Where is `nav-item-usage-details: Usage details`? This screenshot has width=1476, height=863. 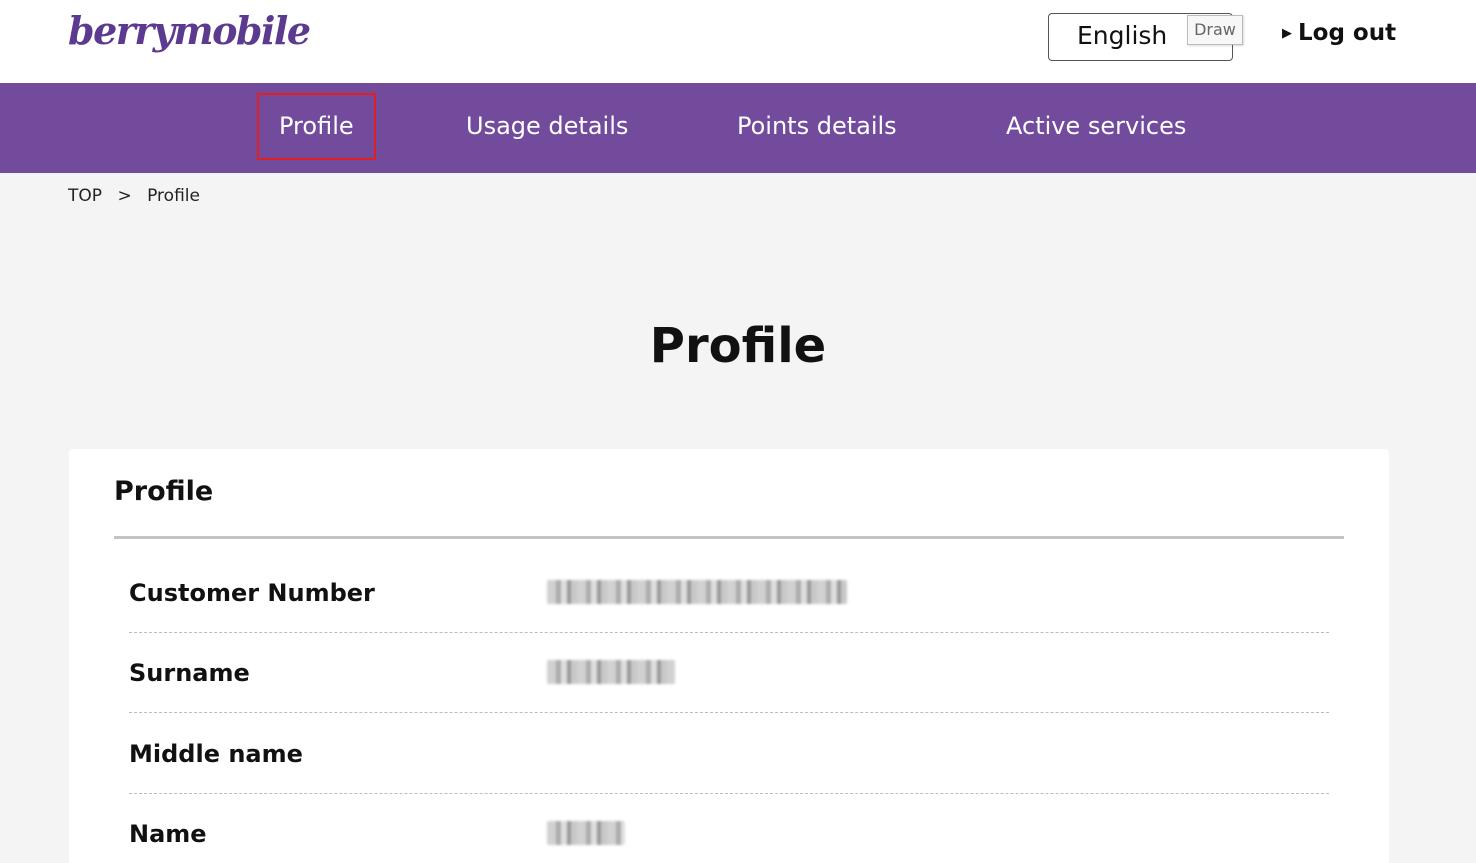 nav-item-usage-details: Usage details is located at coordinates (547, 128).